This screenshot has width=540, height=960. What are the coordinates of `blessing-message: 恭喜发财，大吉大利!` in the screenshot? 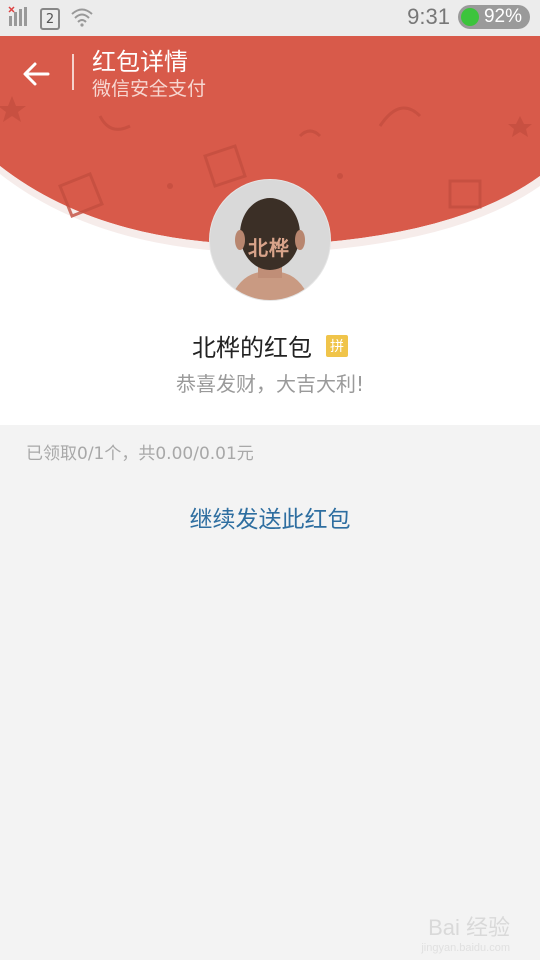 It's located at (270, 384).